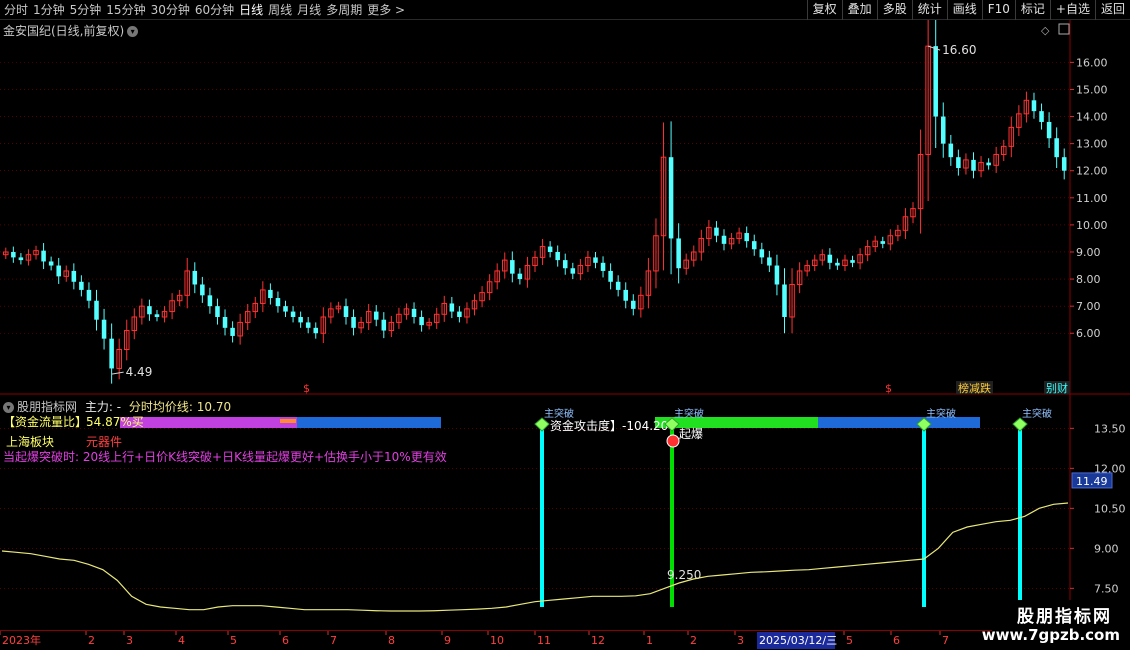  Describe the element at coordinates (88, 10) in the screenshot. I see `period-tab: 5分钟` at that location.